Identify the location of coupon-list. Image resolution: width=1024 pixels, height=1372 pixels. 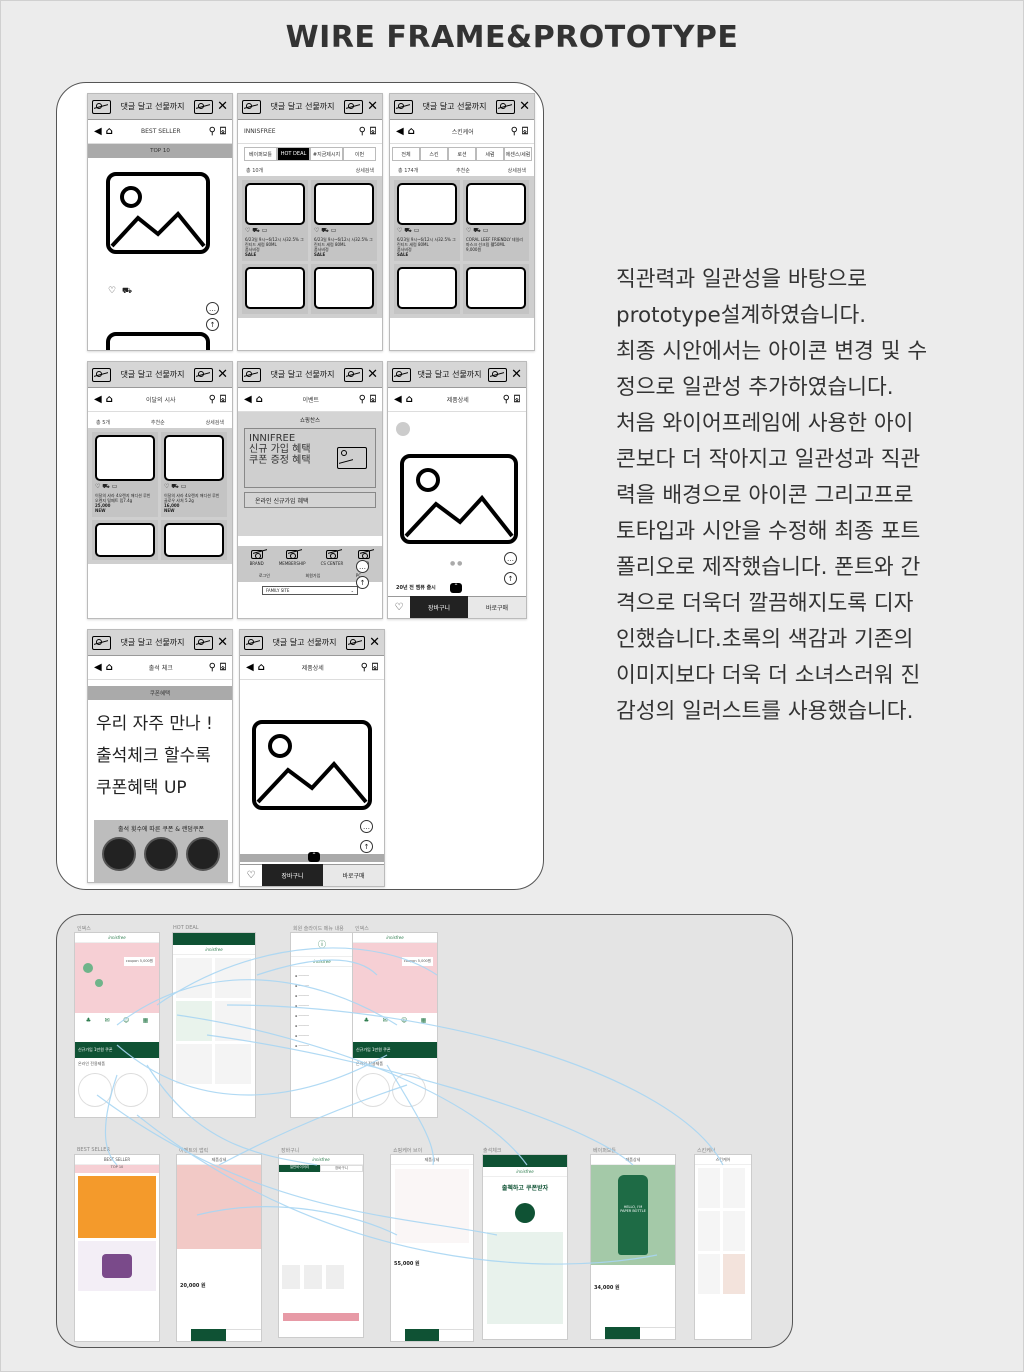
(525, 1278).